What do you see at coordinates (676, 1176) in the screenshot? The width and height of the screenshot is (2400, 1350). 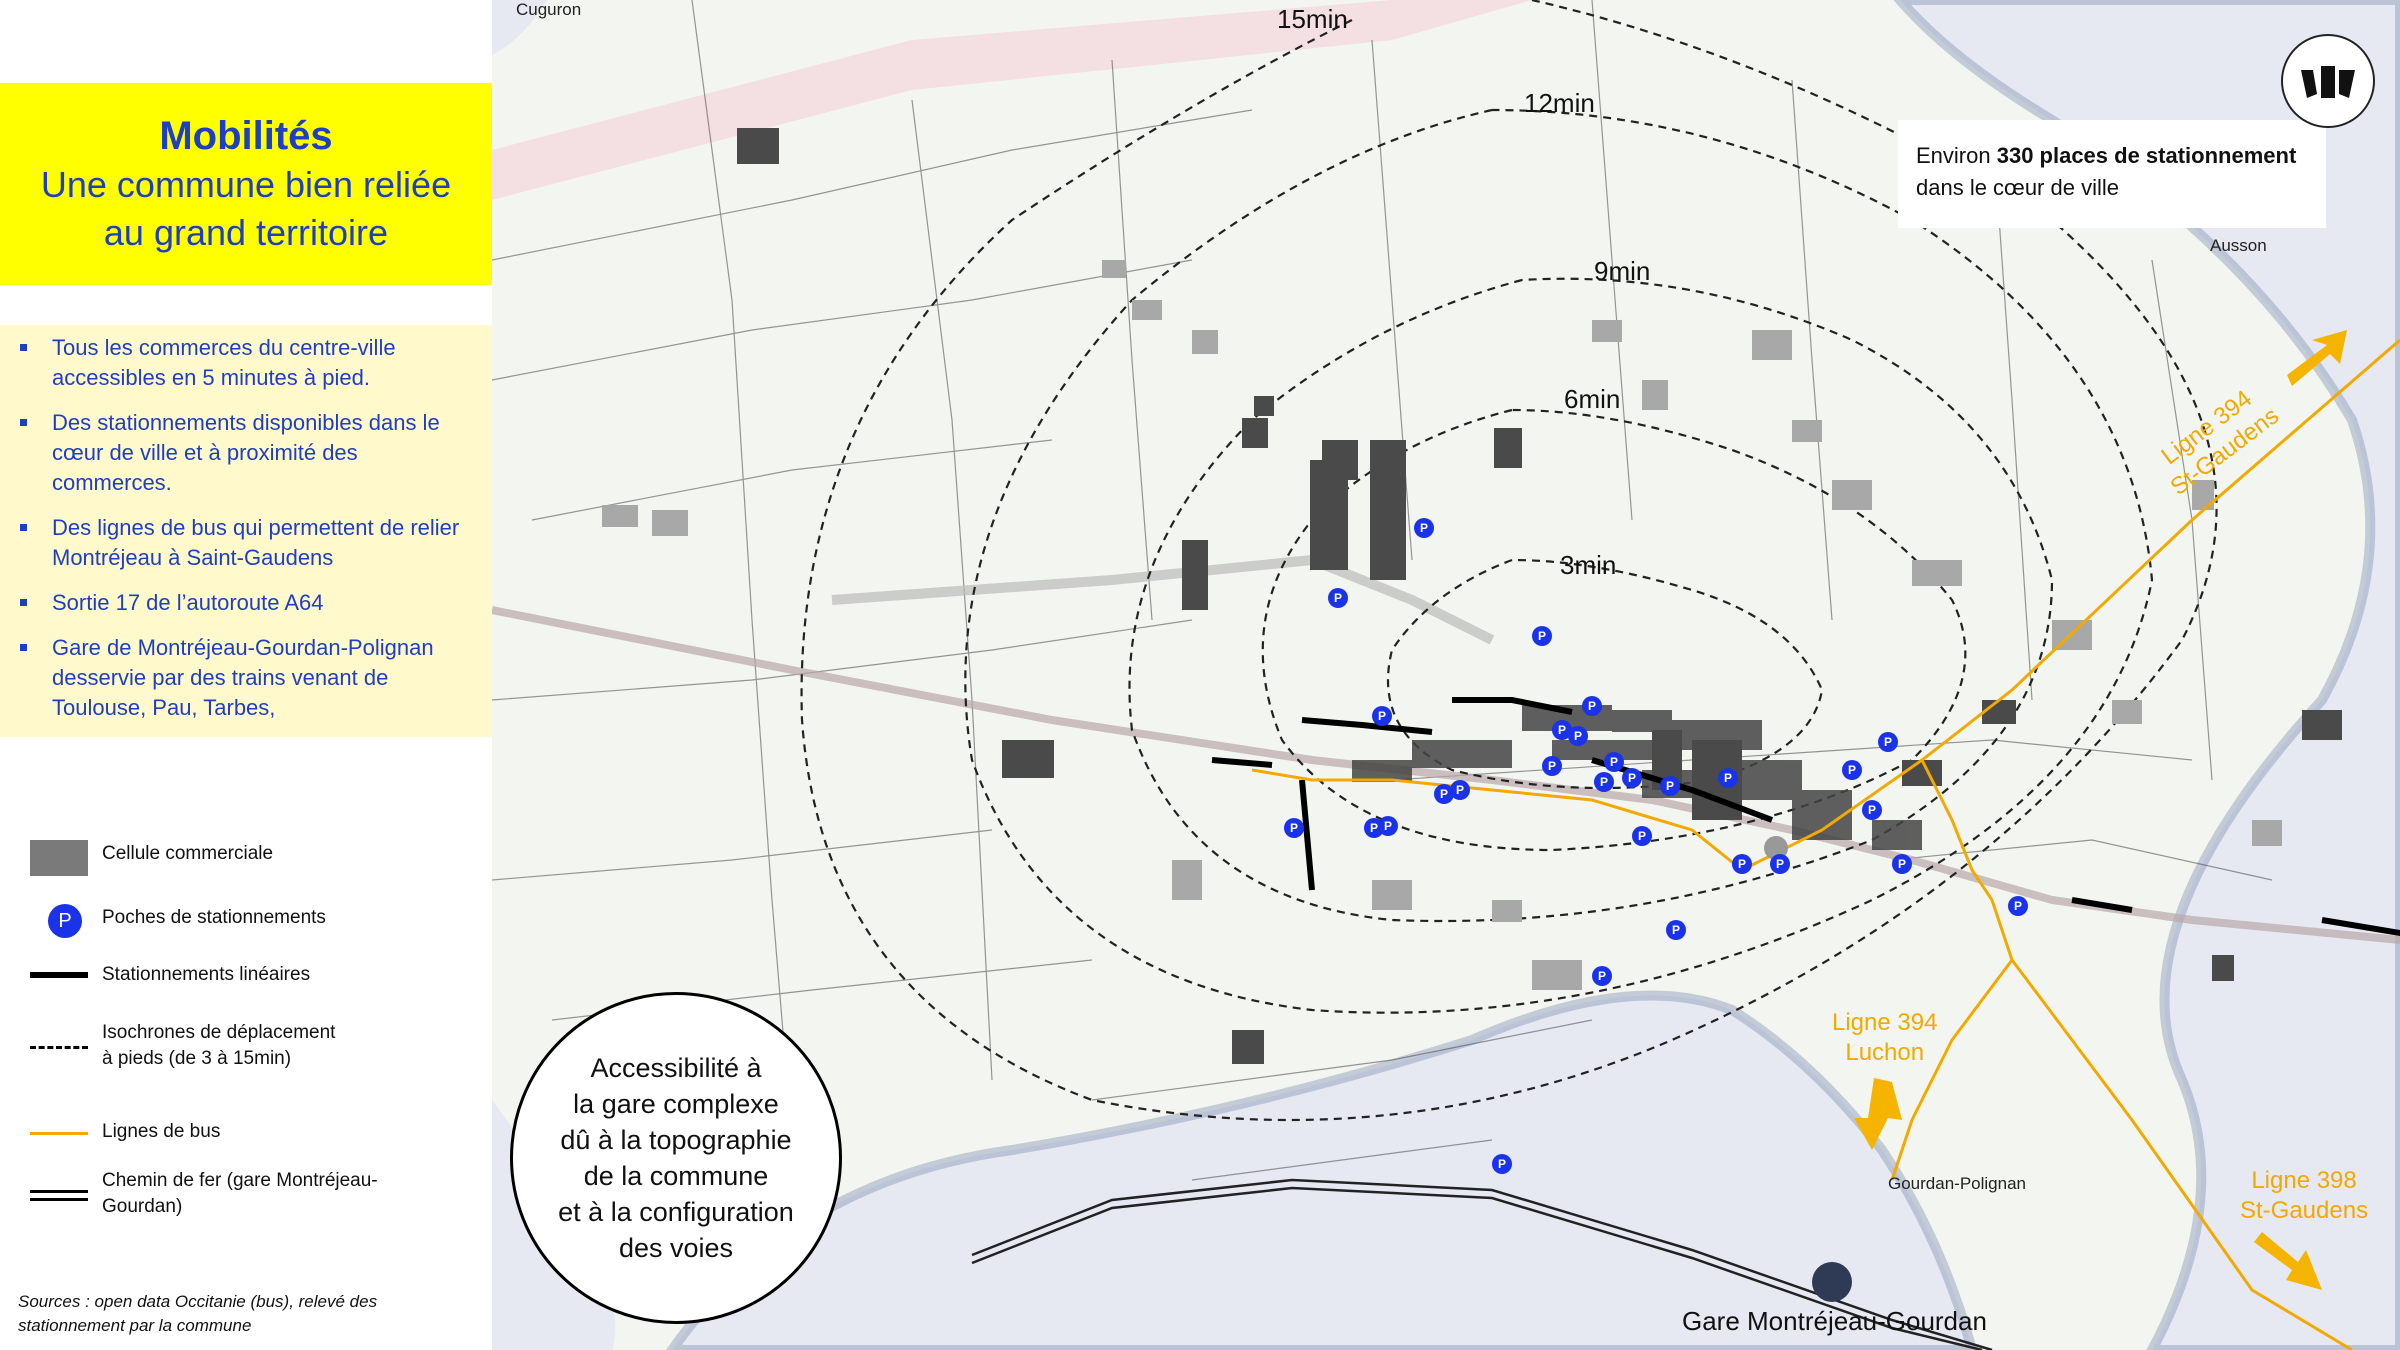 I see `bubble-line: de la commune` at bounding box center [676, 1176].